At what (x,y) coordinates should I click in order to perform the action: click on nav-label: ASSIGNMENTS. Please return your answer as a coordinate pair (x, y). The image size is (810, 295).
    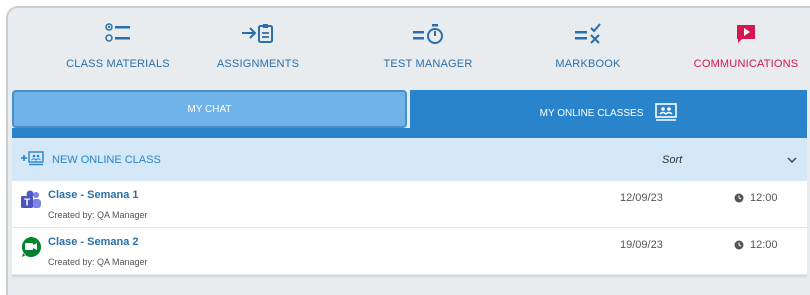
    Looking at the image, I should click on (258, 64).